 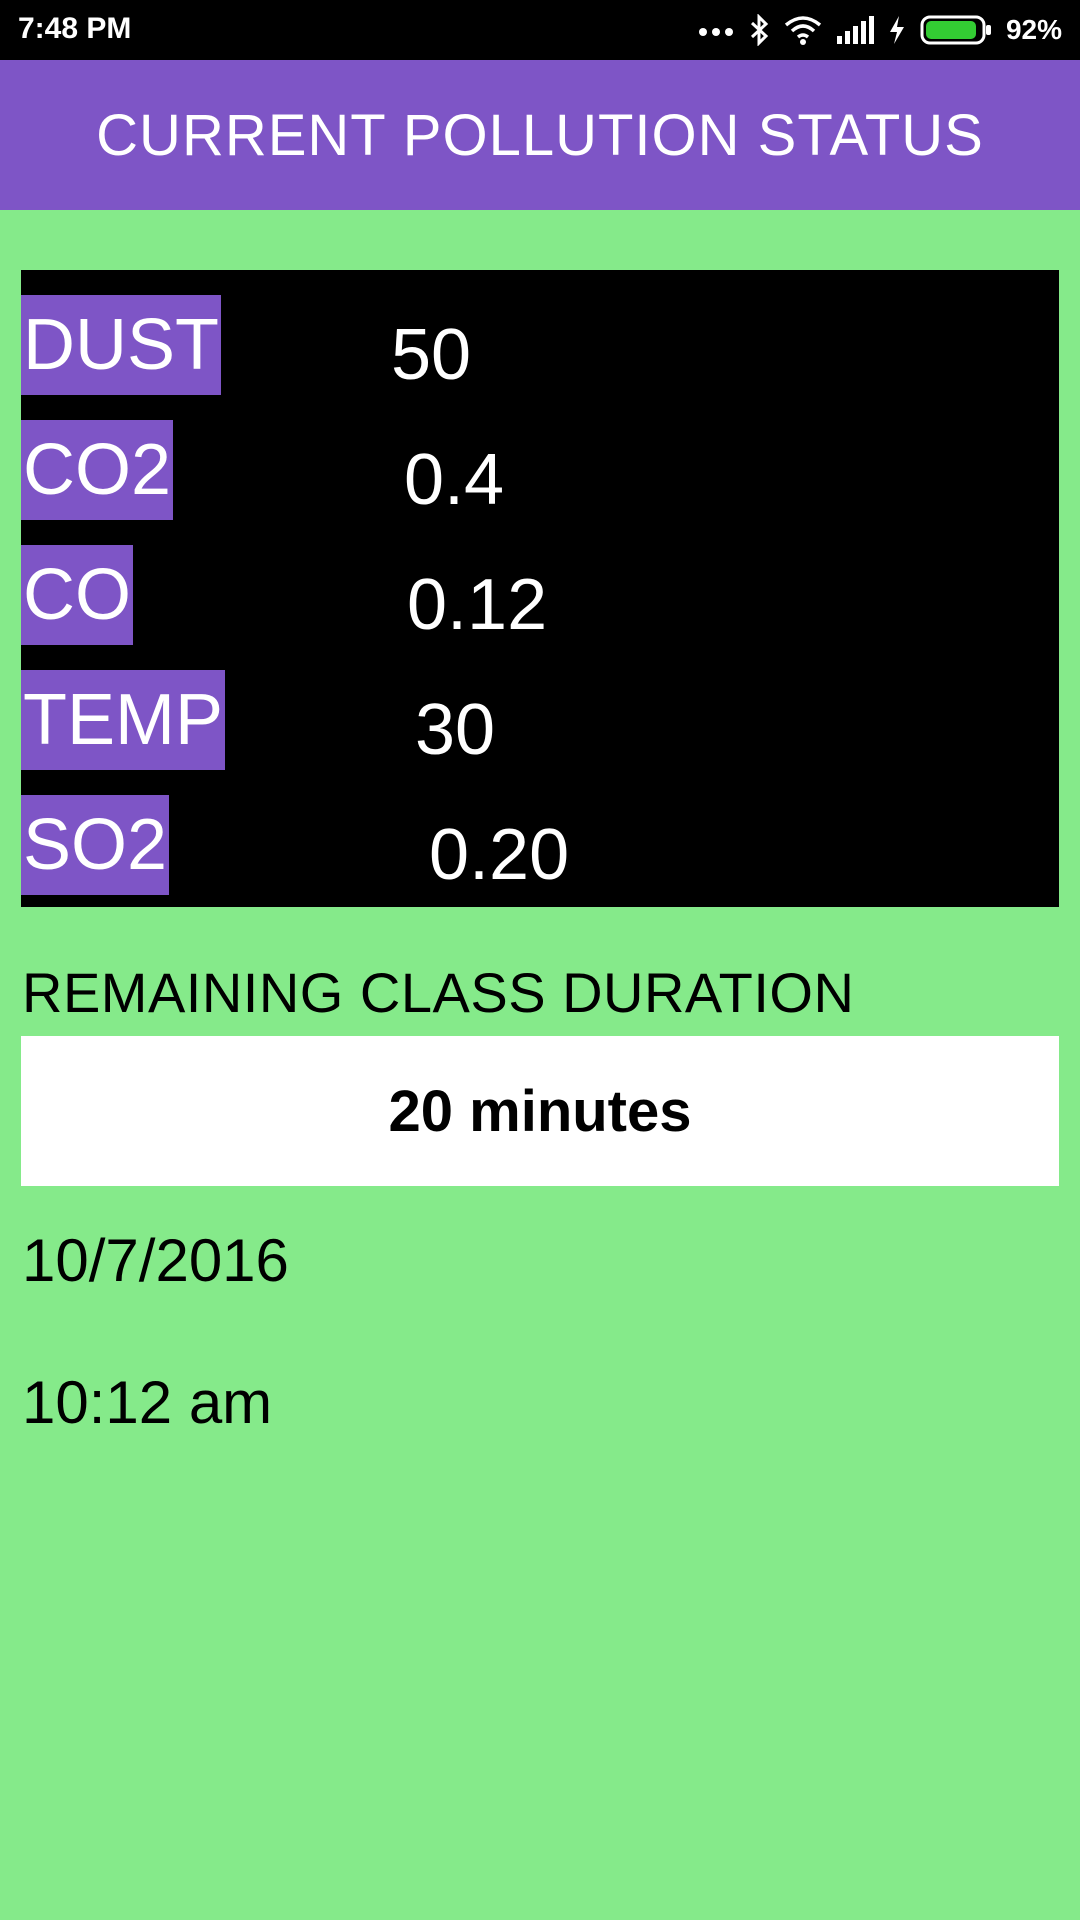 I want to click on page-title: CURRENT POLLUTION STATUS, so click(x=540, y=135).